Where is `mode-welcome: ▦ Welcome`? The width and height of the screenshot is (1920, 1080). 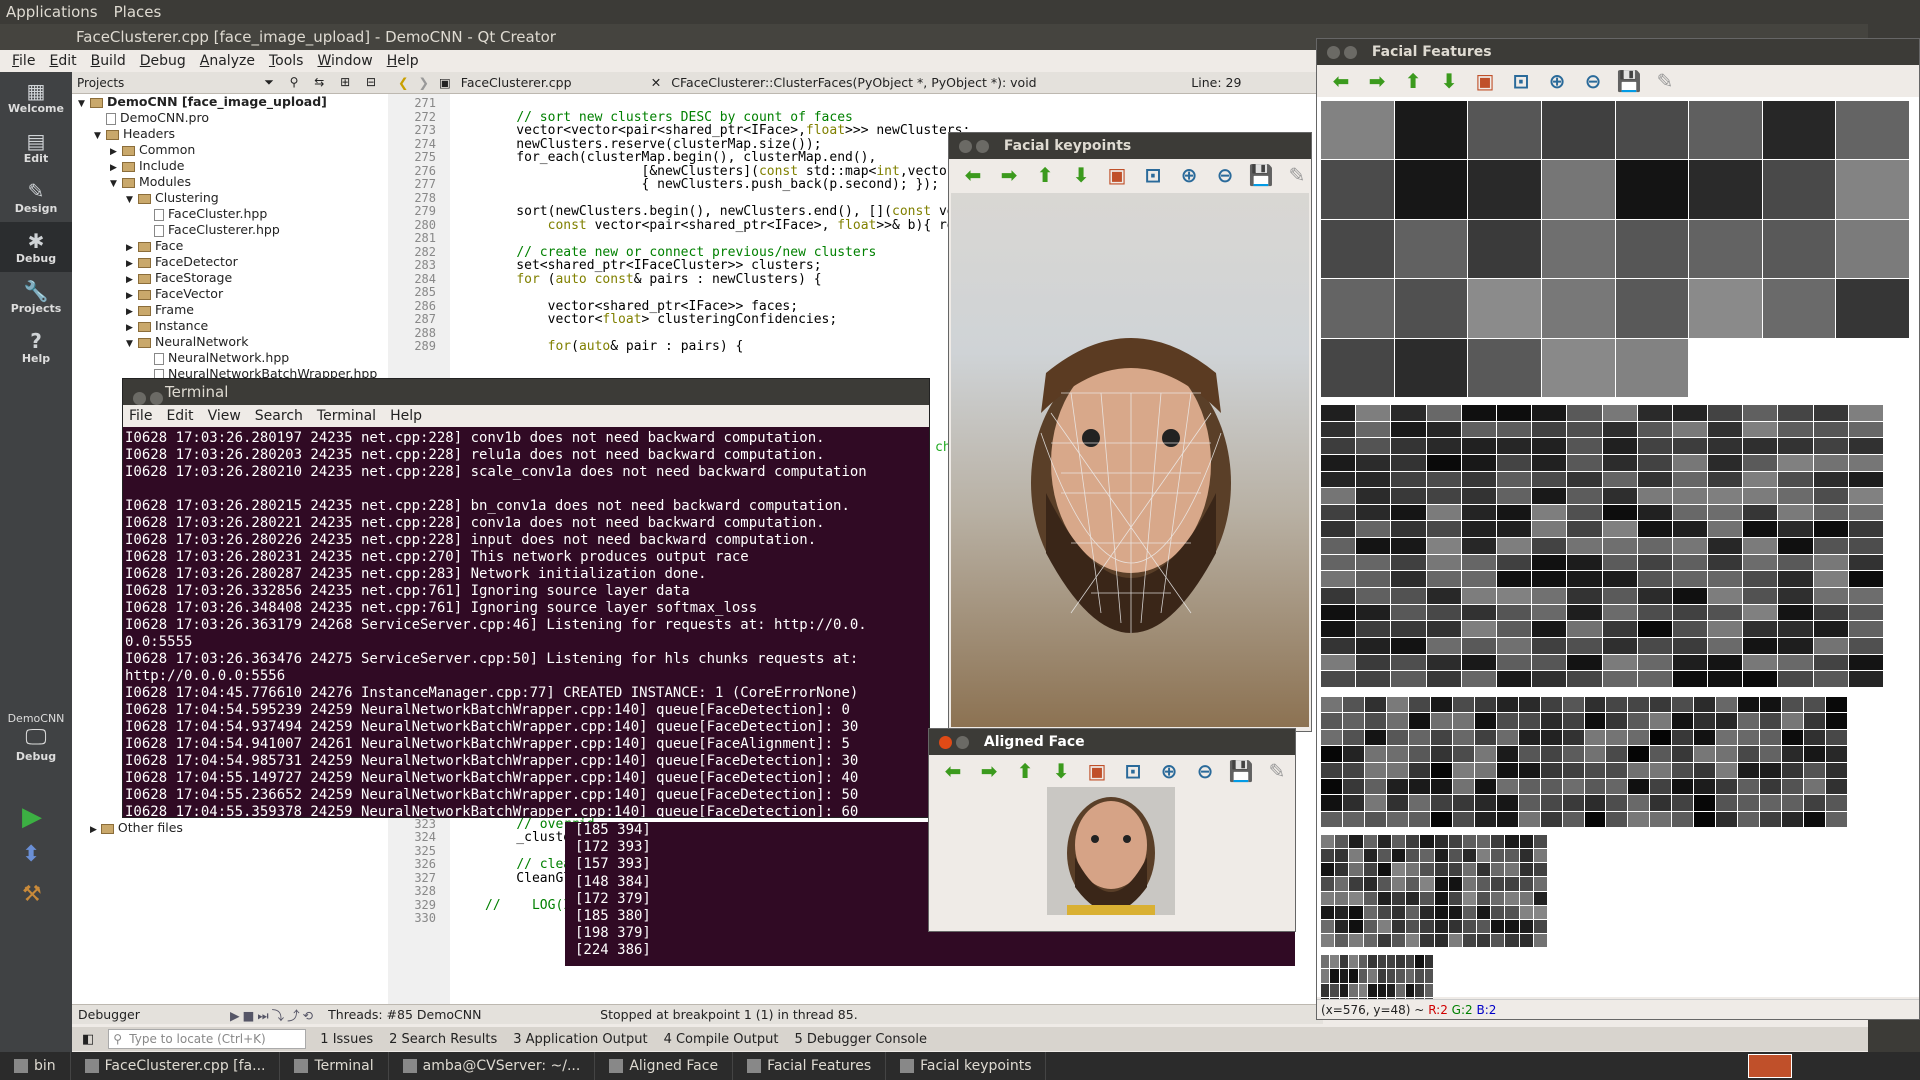 mode-welcome: ▦ Welcome is located at coordinates (36, 97).